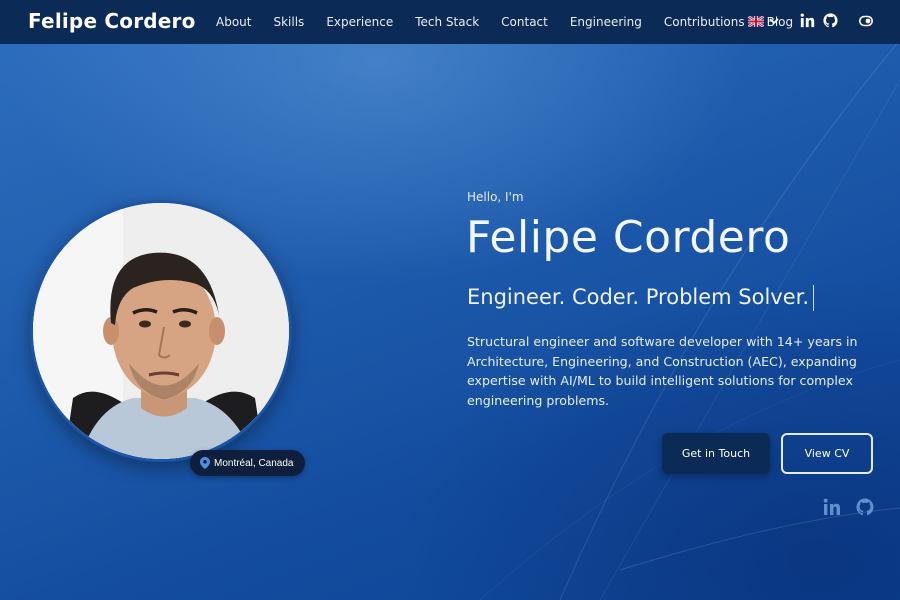  I want to click on brand-logo: Felipe Cordero, so click(112, 21).